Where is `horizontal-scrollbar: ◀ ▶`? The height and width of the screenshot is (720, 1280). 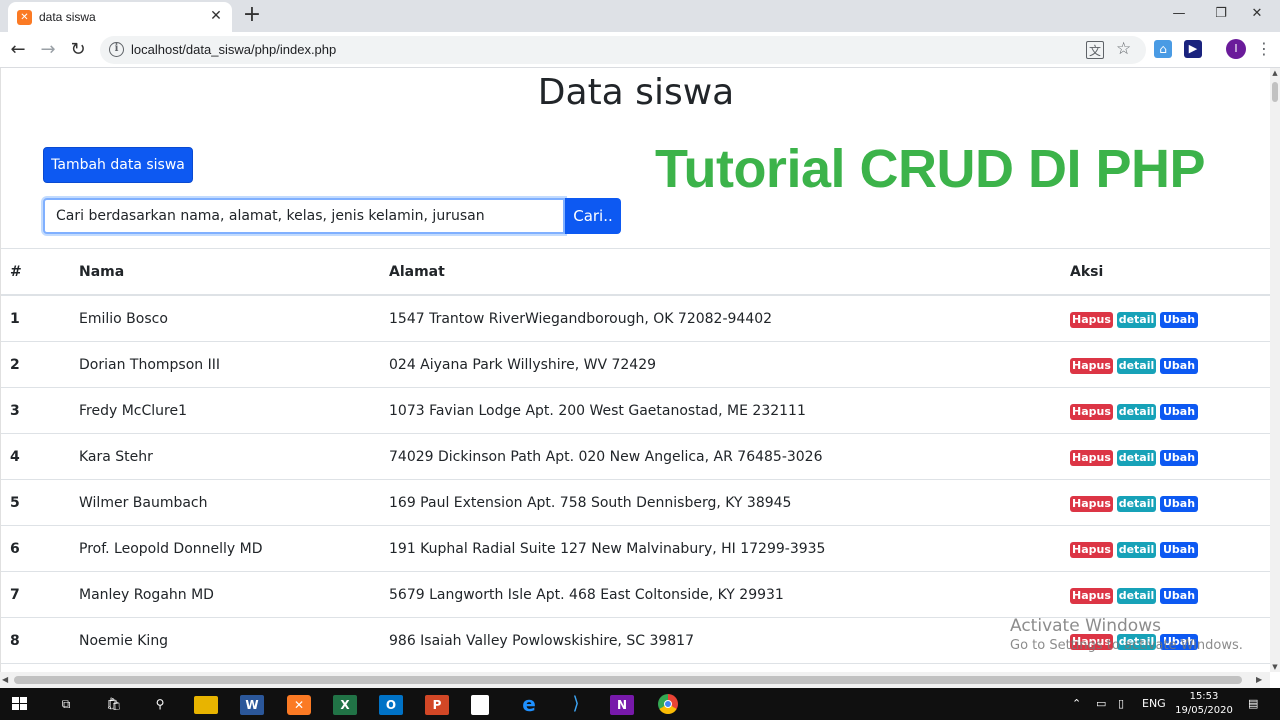 horizontal-scrollbar: ◀ ▶ is located at coordinates (635, 680).